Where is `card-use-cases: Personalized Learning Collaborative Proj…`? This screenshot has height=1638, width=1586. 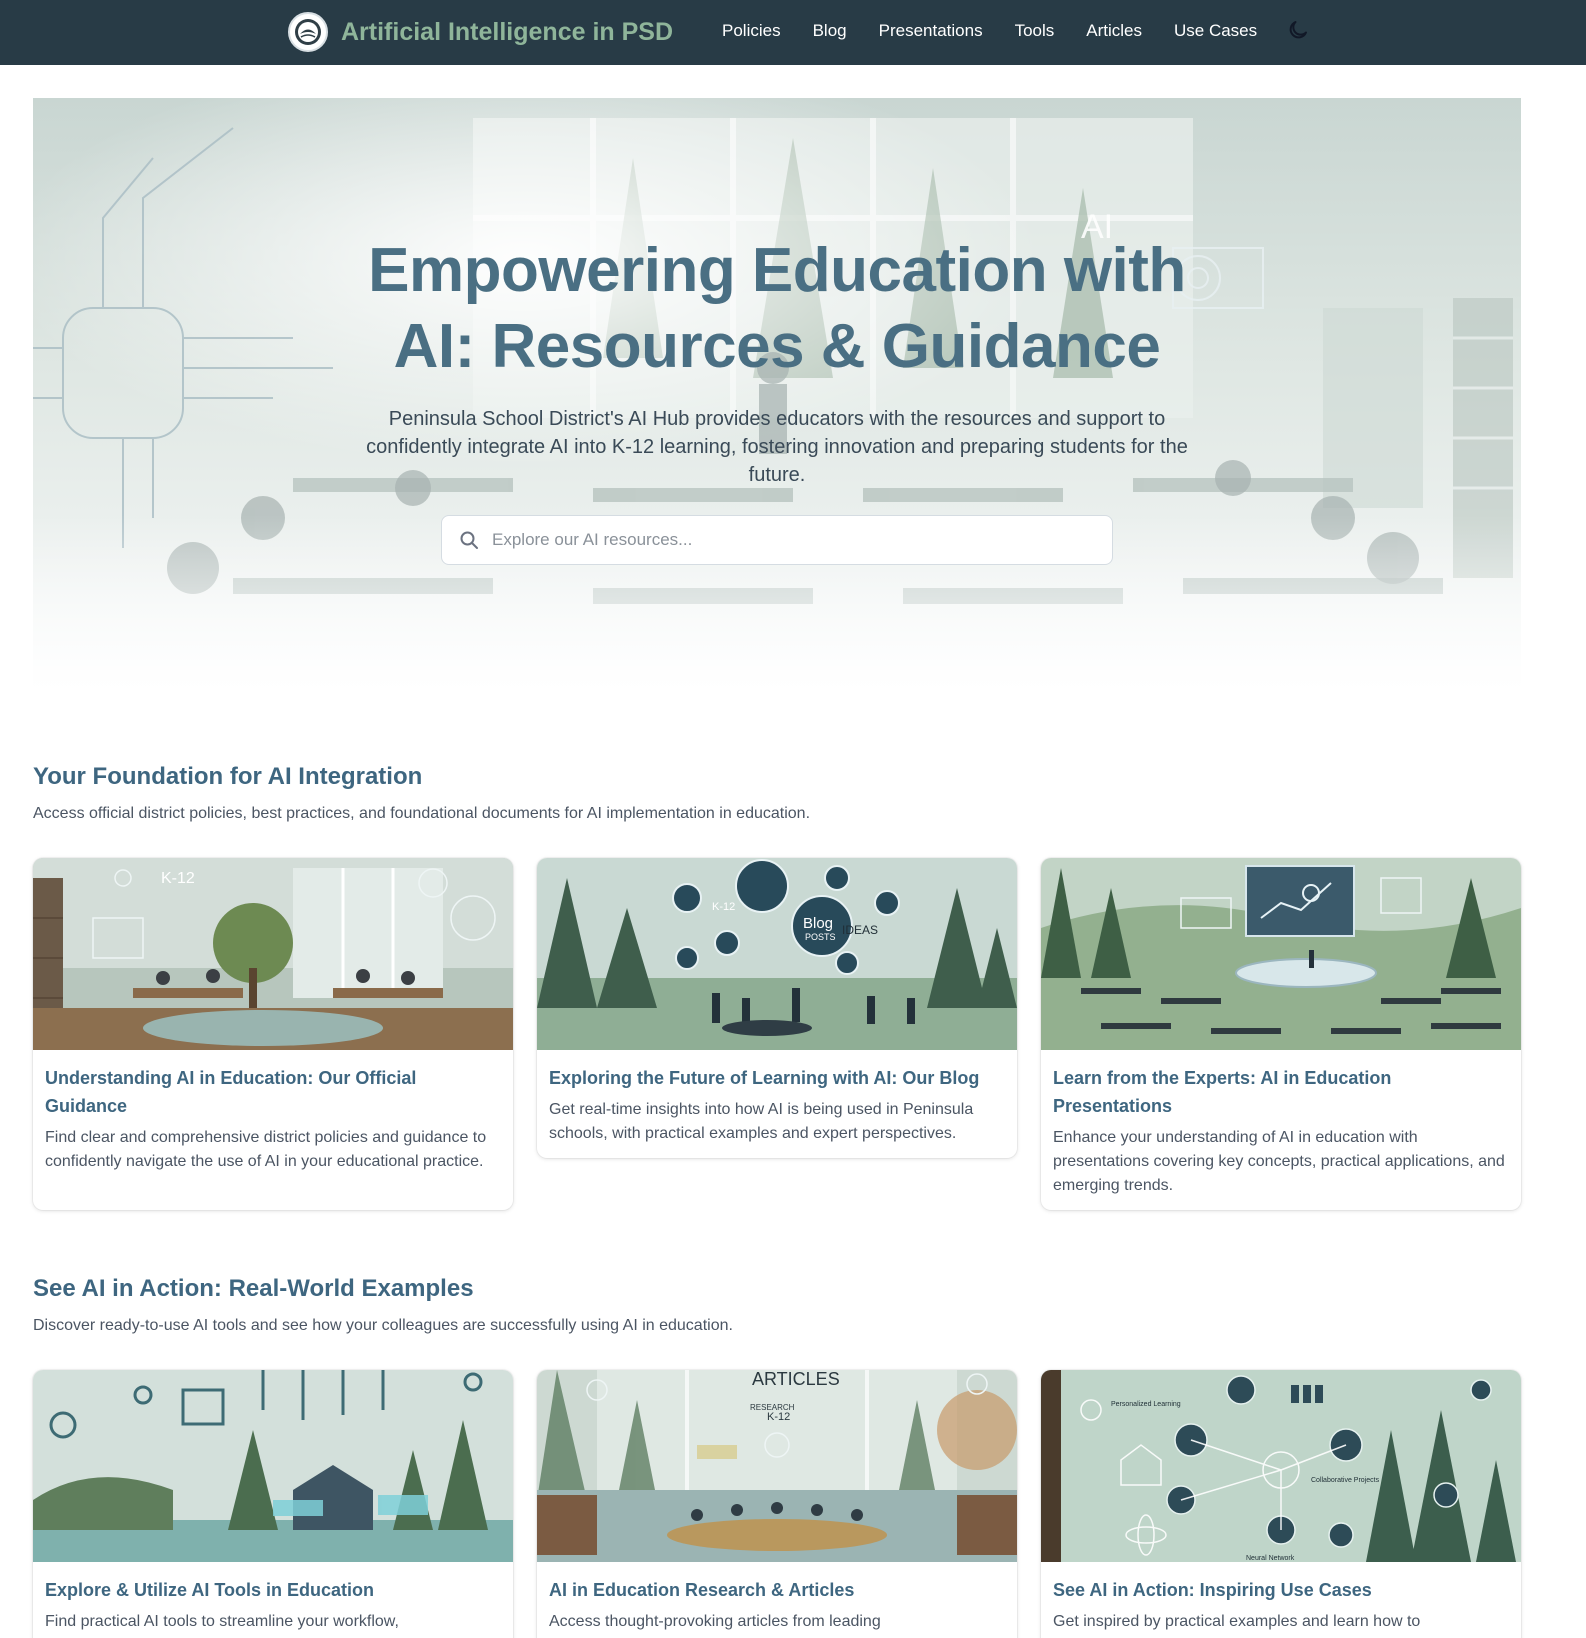
card-use-cases: Personalized Learning Collaborative Proj… is located at coordinates (1281, 1504).